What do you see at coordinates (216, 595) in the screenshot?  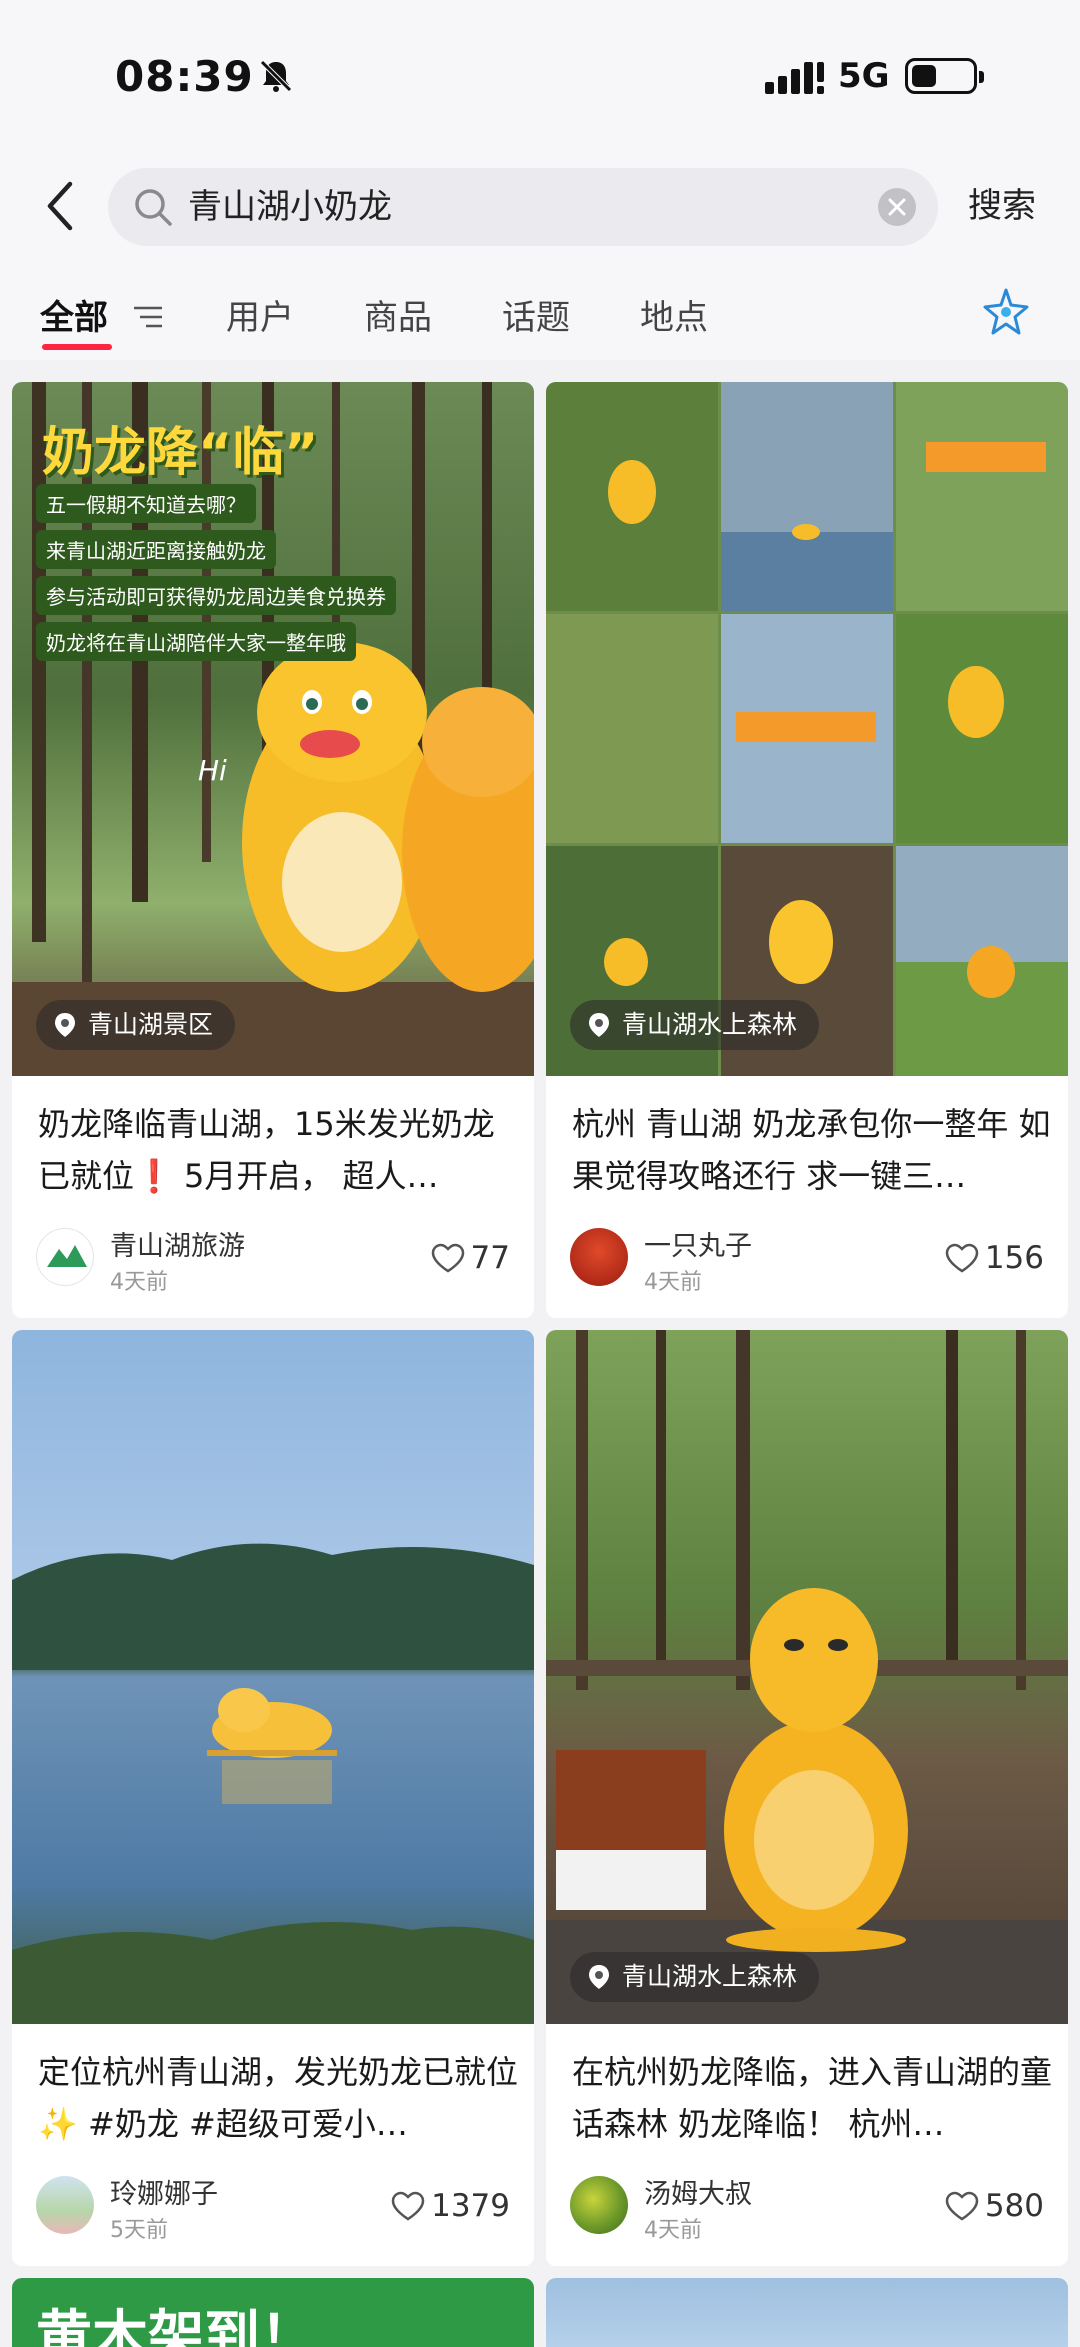 I see `cover-line-3: 参与活动即可获得奶龙周边美食兑换券` at bounding box center [216, 595].